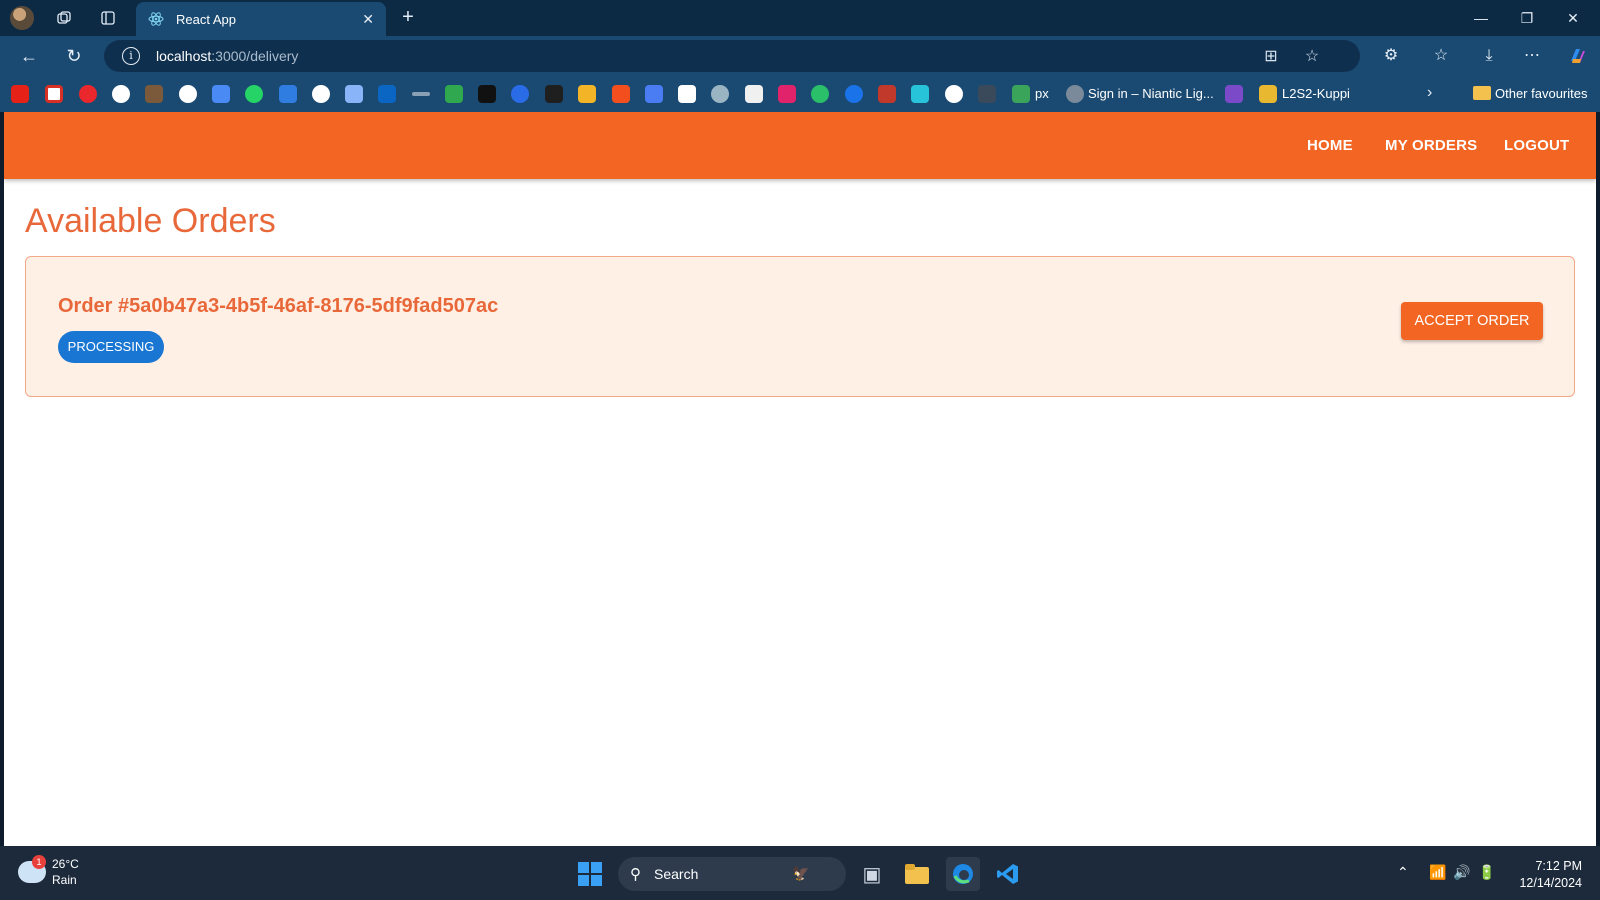 The width and height of the screenshot is (1600, 900). I want to click on new-tab-icon: +, so click(408, 18).